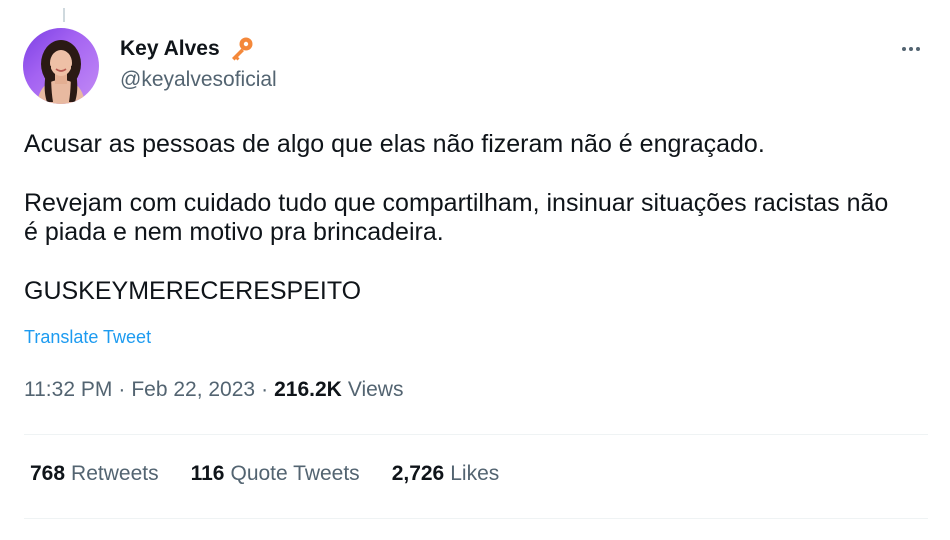 The height and width of the screenshot is (540, 950). Describe the element at coordinates (207, 473) in the screenshot. I see `quote-tweets-count: 116` at that location.